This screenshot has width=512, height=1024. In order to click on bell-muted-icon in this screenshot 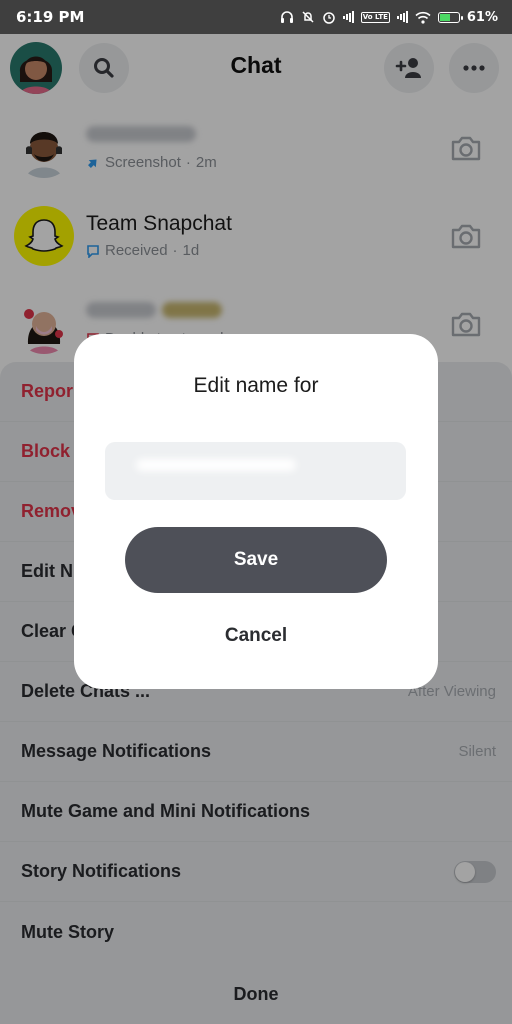, I will do `click(308, 17)`.